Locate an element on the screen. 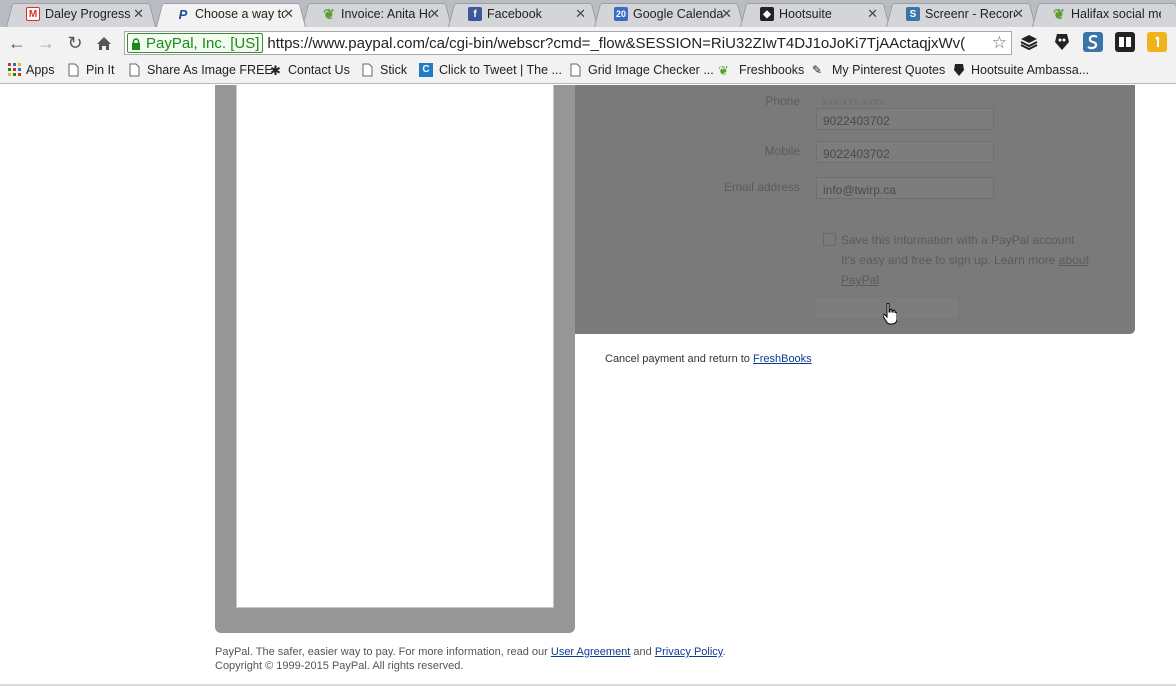 The image size is (1176, 686). bookmark-contact-us: ✱ Contact Us is located at coordinates (310, 70).